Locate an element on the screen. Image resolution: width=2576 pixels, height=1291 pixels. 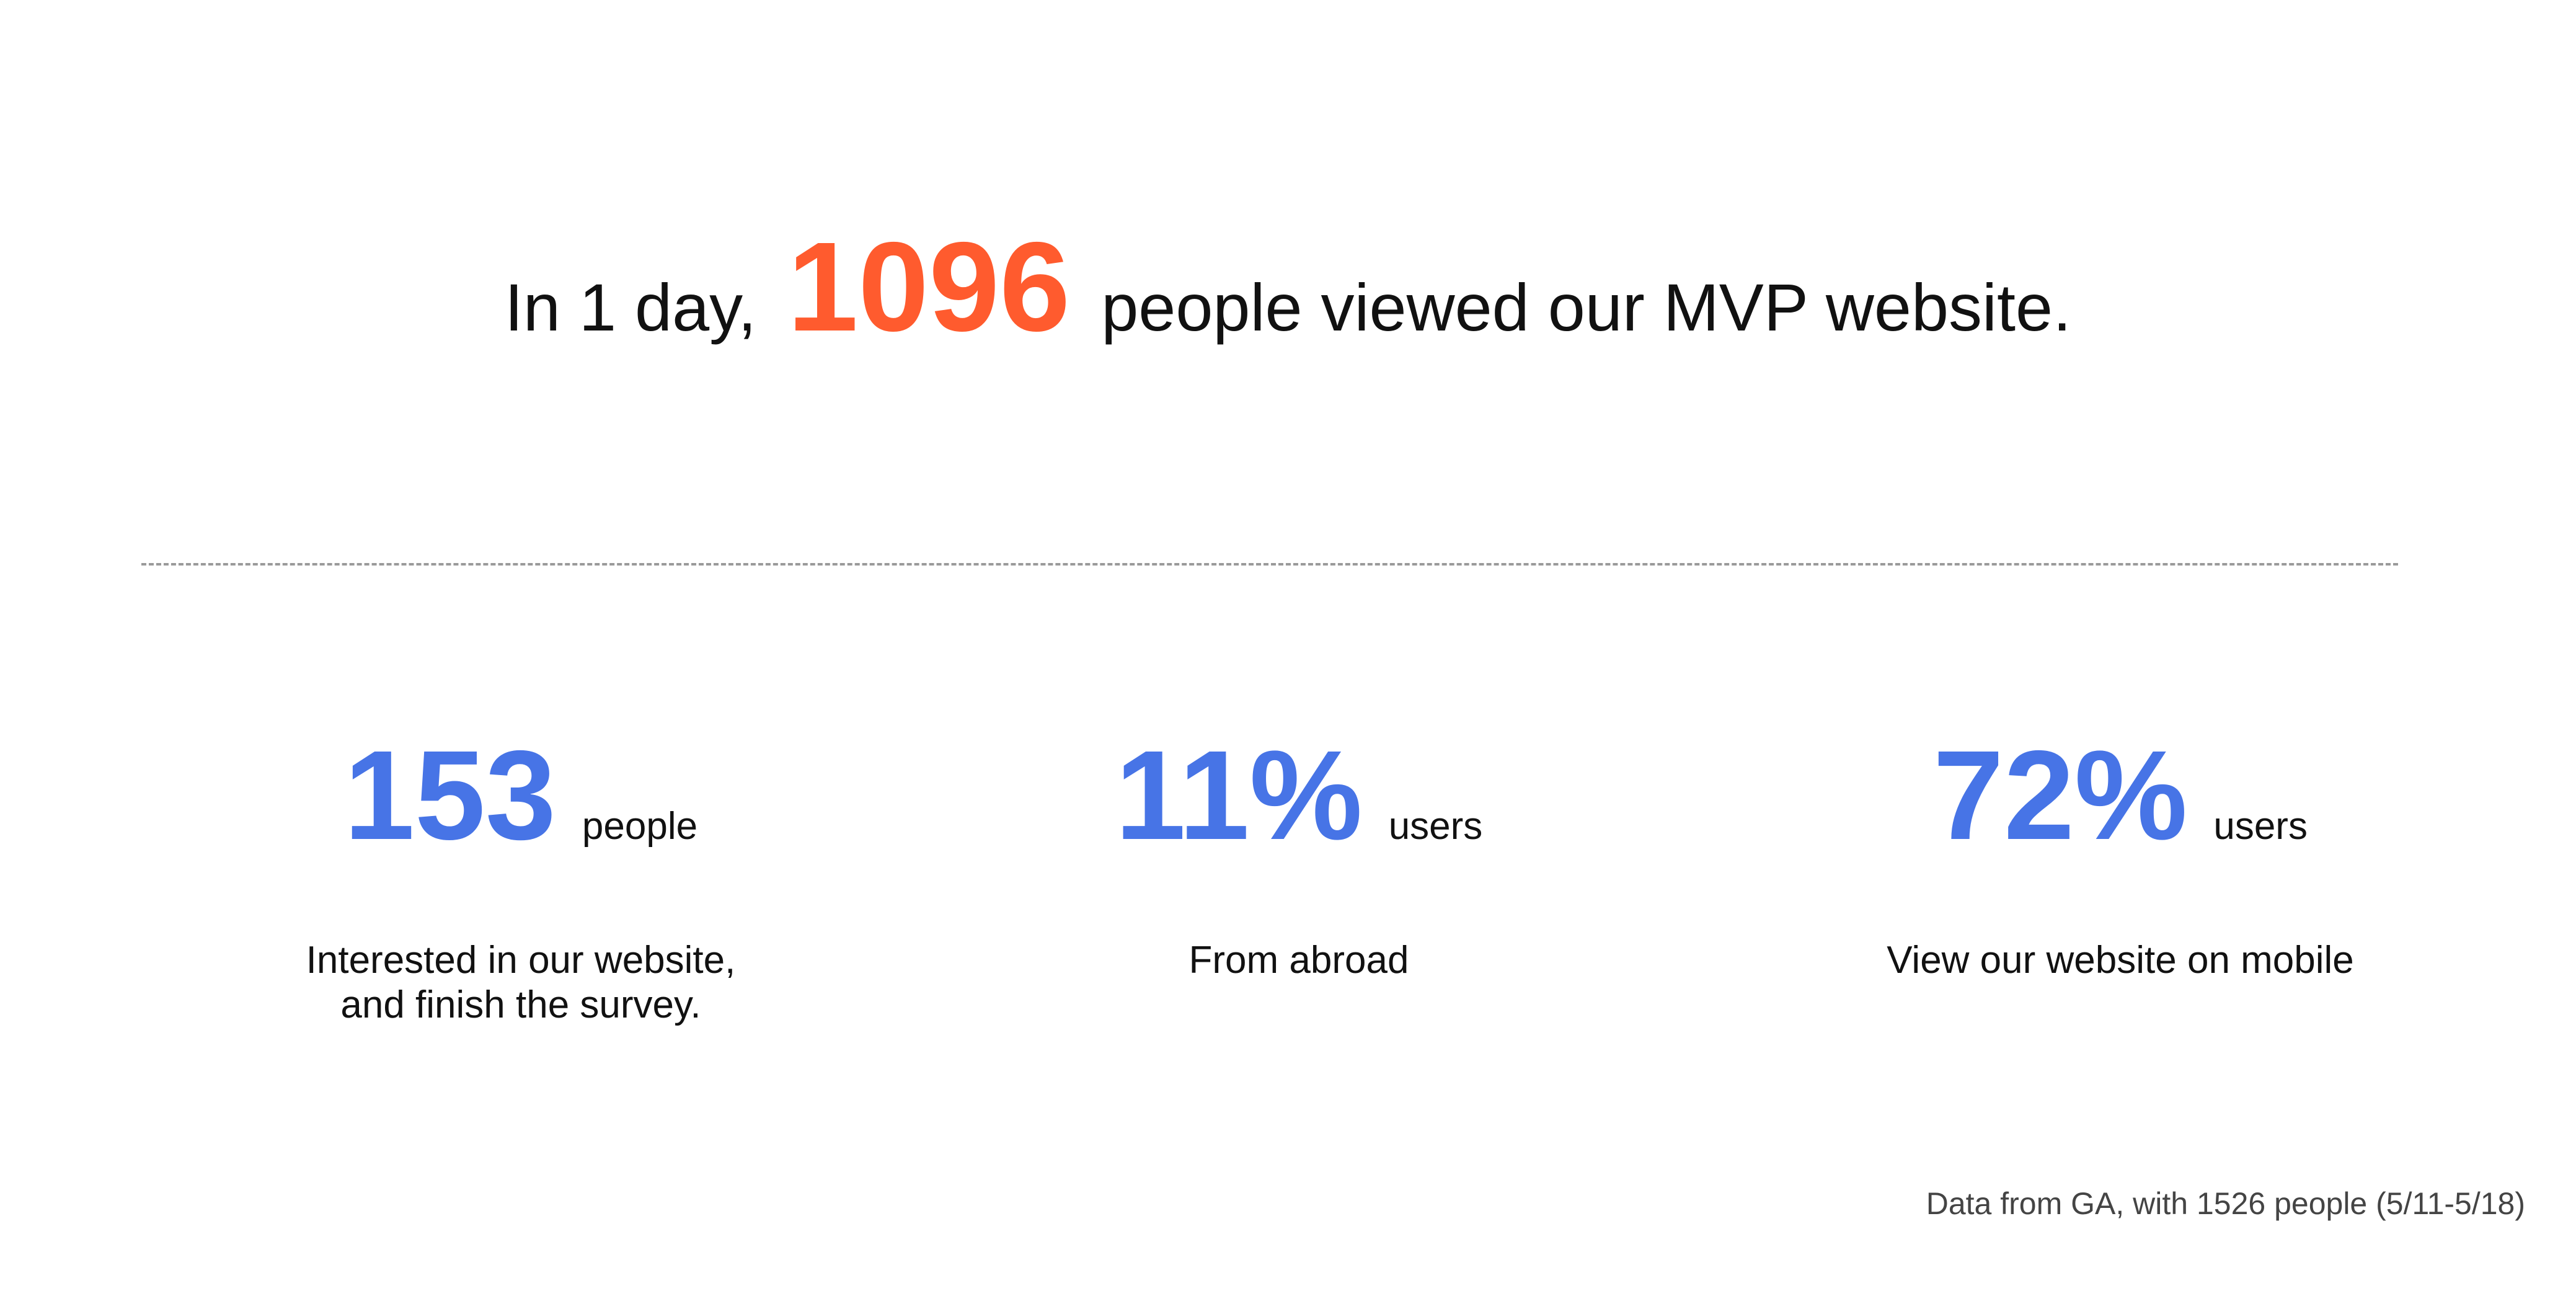
stat-description: From abroad is located at coordinates (1298, 960).